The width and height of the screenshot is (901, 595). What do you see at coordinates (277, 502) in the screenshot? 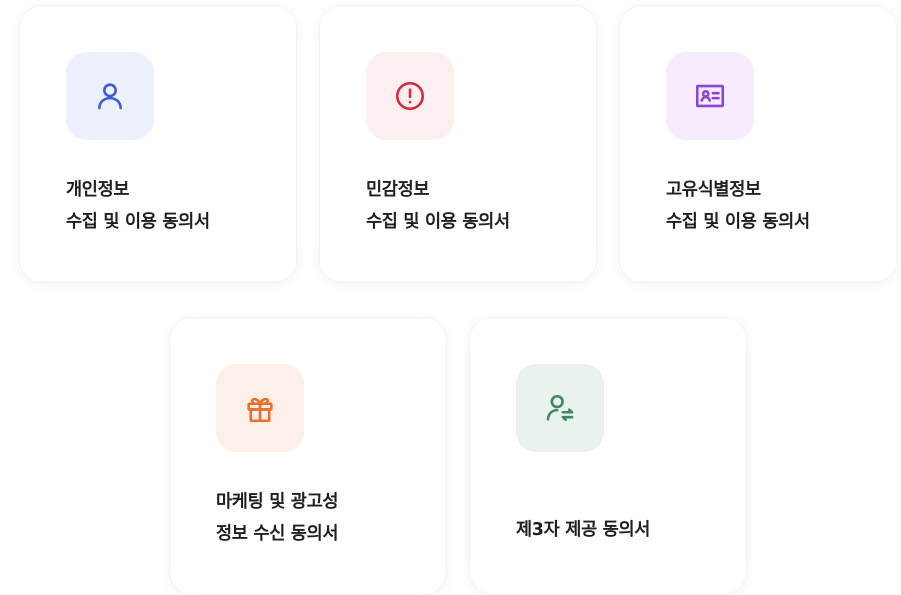
I see `card-title-line-1: 마케팅 및 광고성` at bounding box center [277, 502].